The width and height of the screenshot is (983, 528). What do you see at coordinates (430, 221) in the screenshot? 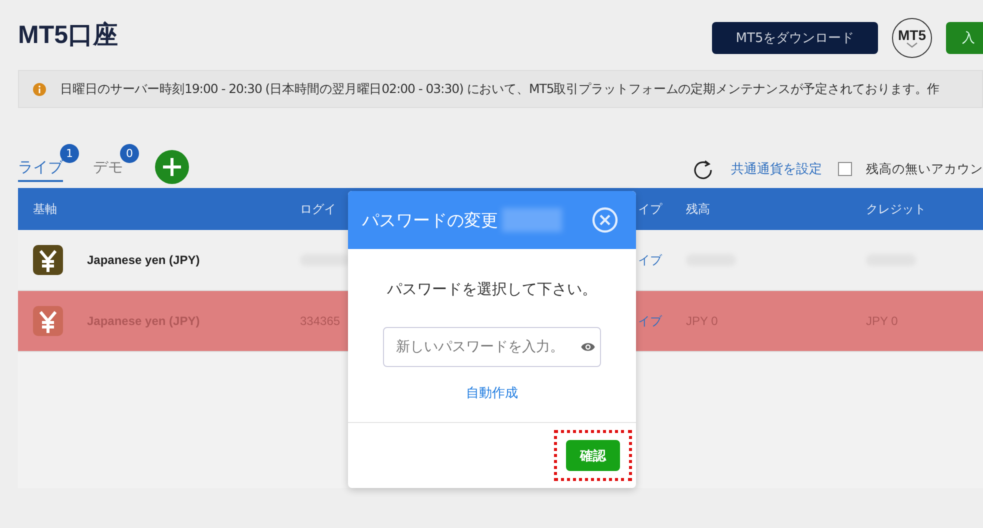
I see `dialog-title: パスワードの変更` at bounding box center [430, 221].